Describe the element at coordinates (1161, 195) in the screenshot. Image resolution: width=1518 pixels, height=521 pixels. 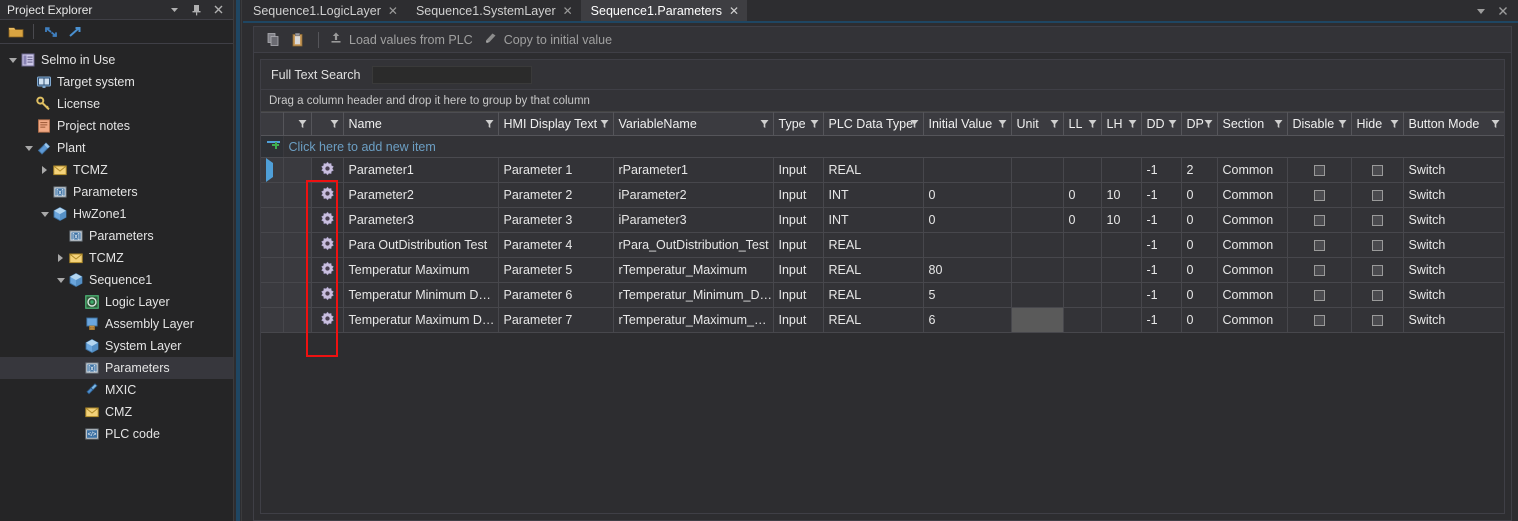
I see `cell-dd: -1` at that location.